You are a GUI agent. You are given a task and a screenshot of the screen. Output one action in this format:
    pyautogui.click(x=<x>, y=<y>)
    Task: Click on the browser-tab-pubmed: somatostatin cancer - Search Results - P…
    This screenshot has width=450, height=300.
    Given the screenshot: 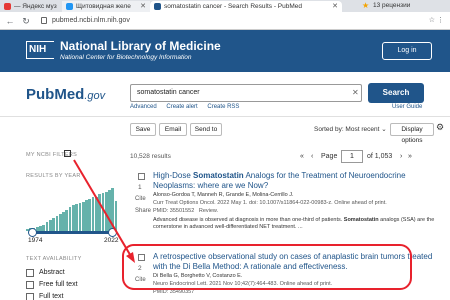 What is the action you would take?
    pyautogui.click(x=246, y=6)
    